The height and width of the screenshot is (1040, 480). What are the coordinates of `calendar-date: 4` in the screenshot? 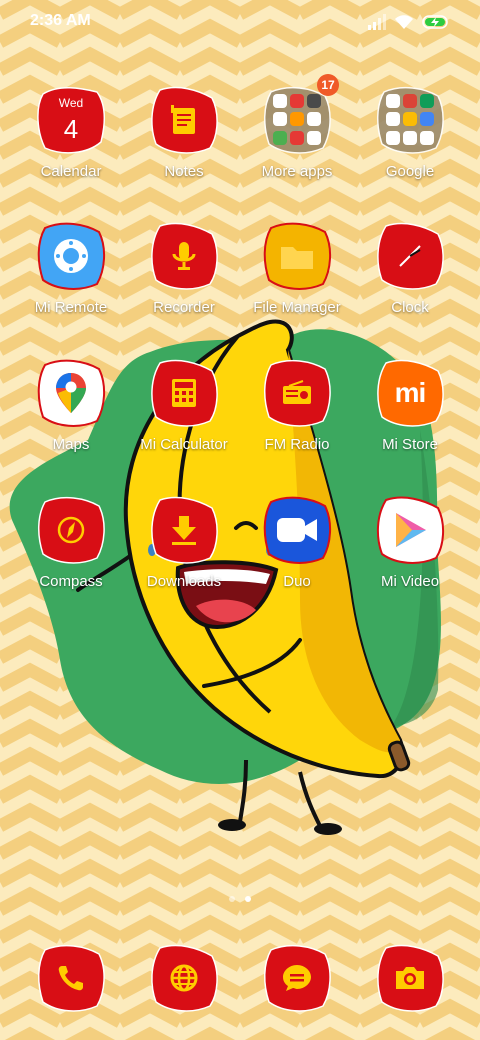 It's located at (71, 129).